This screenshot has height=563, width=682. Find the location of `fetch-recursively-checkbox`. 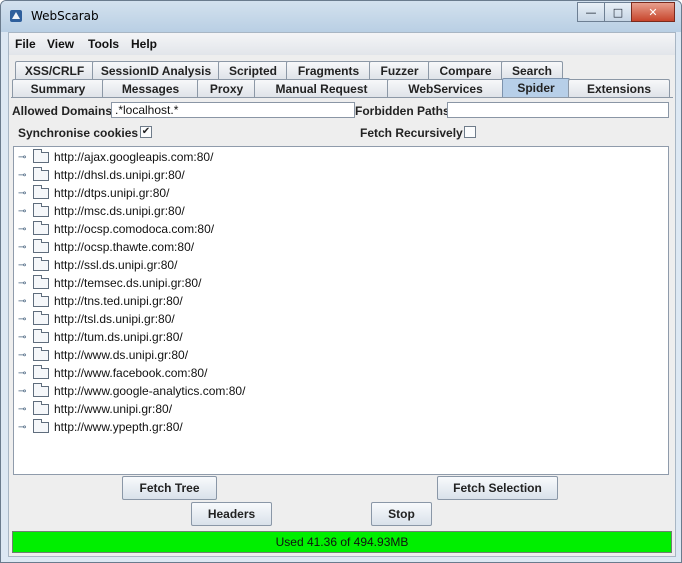

fetch-recursively-checkbox is located at coordinates (470, 132).